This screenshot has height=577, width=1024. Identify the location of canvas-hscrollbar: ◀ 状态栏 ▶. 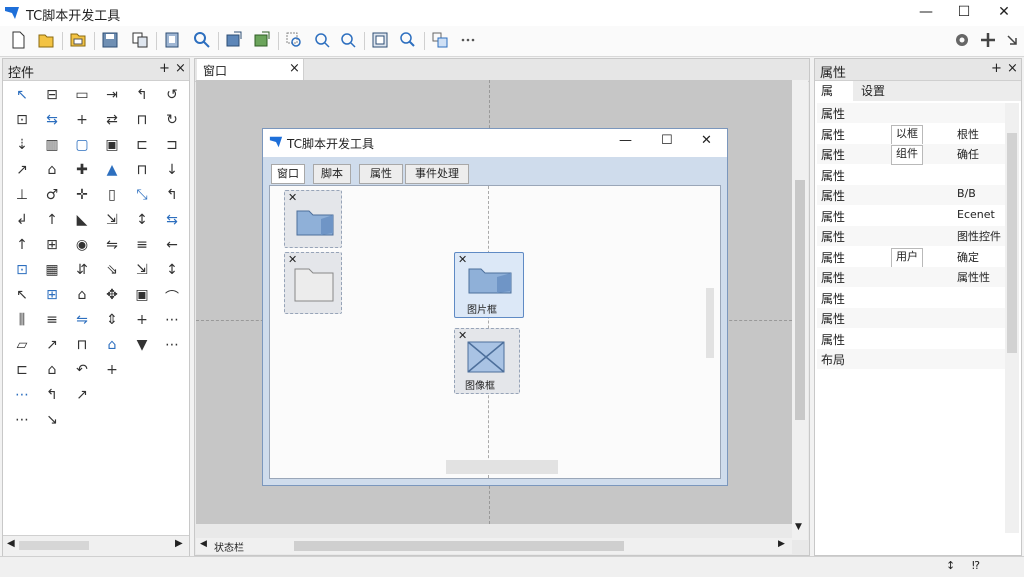
(494, 546).